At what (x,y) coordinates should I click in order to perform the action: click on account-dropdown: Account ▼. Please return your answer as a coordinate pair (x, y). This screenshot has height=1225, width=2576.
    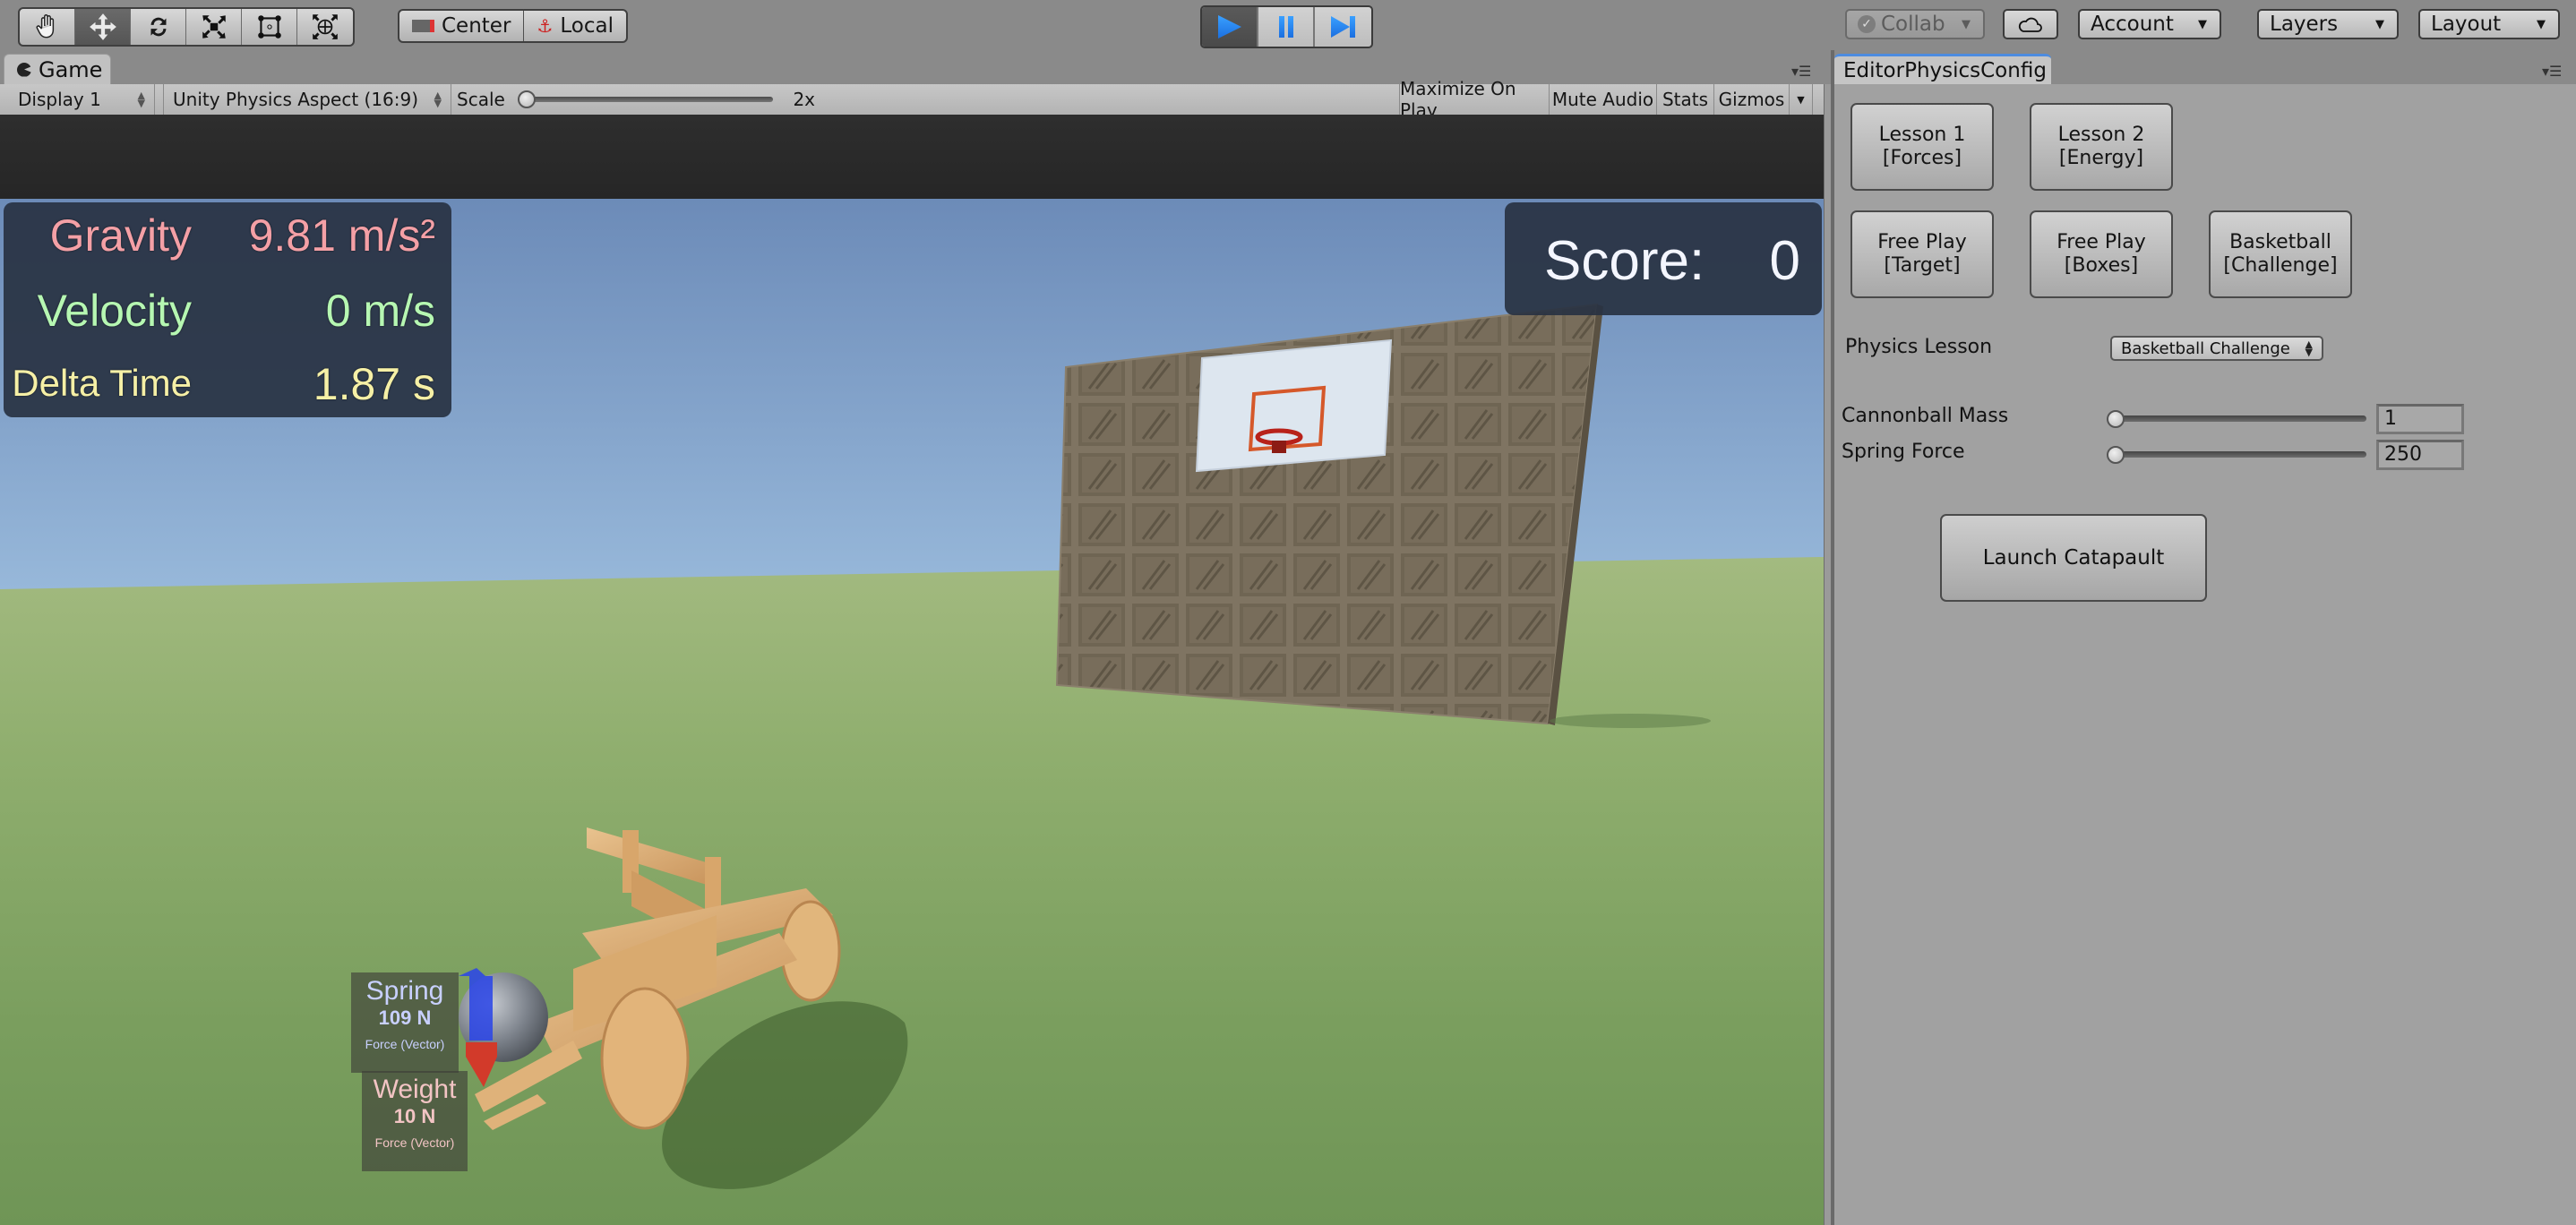
    Looking at the image, I should click on (2149, 24).